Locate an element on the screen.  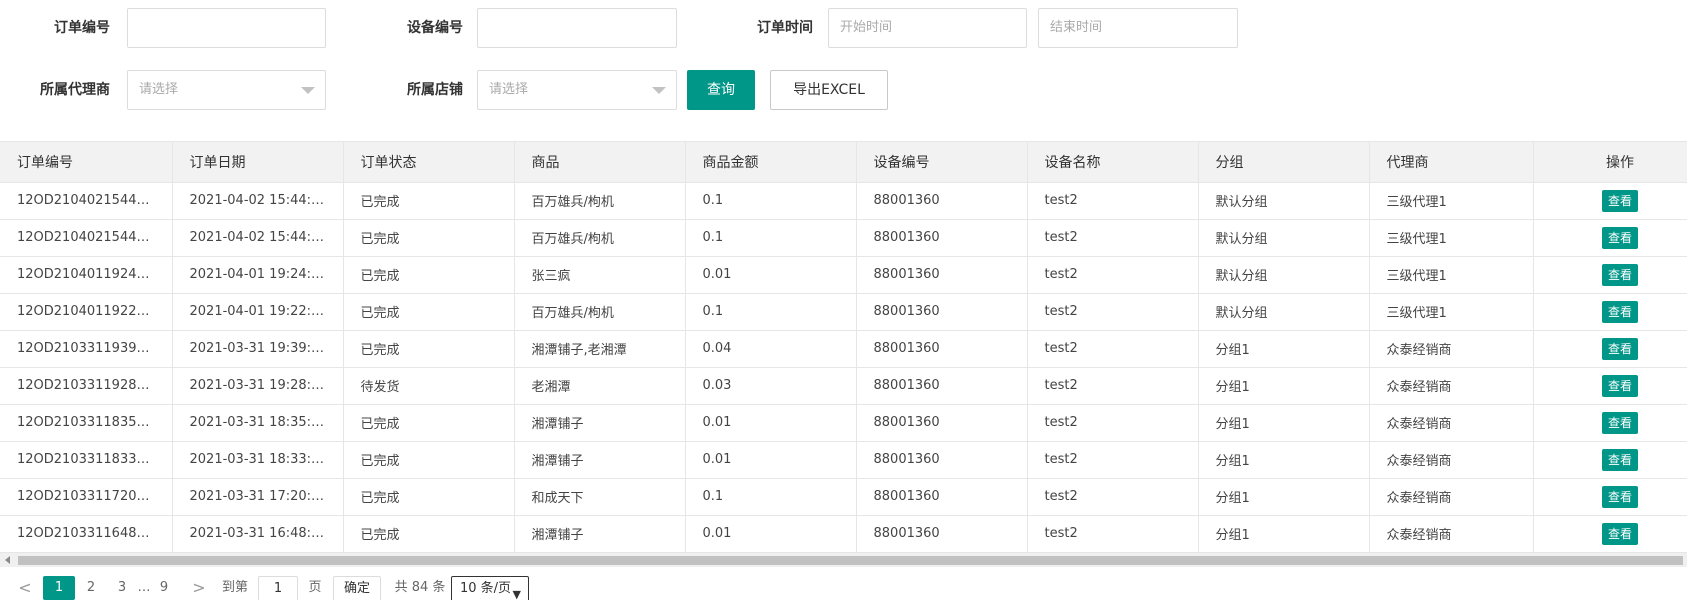
table-cell: 0.03 is located at coordinates (771, 386).